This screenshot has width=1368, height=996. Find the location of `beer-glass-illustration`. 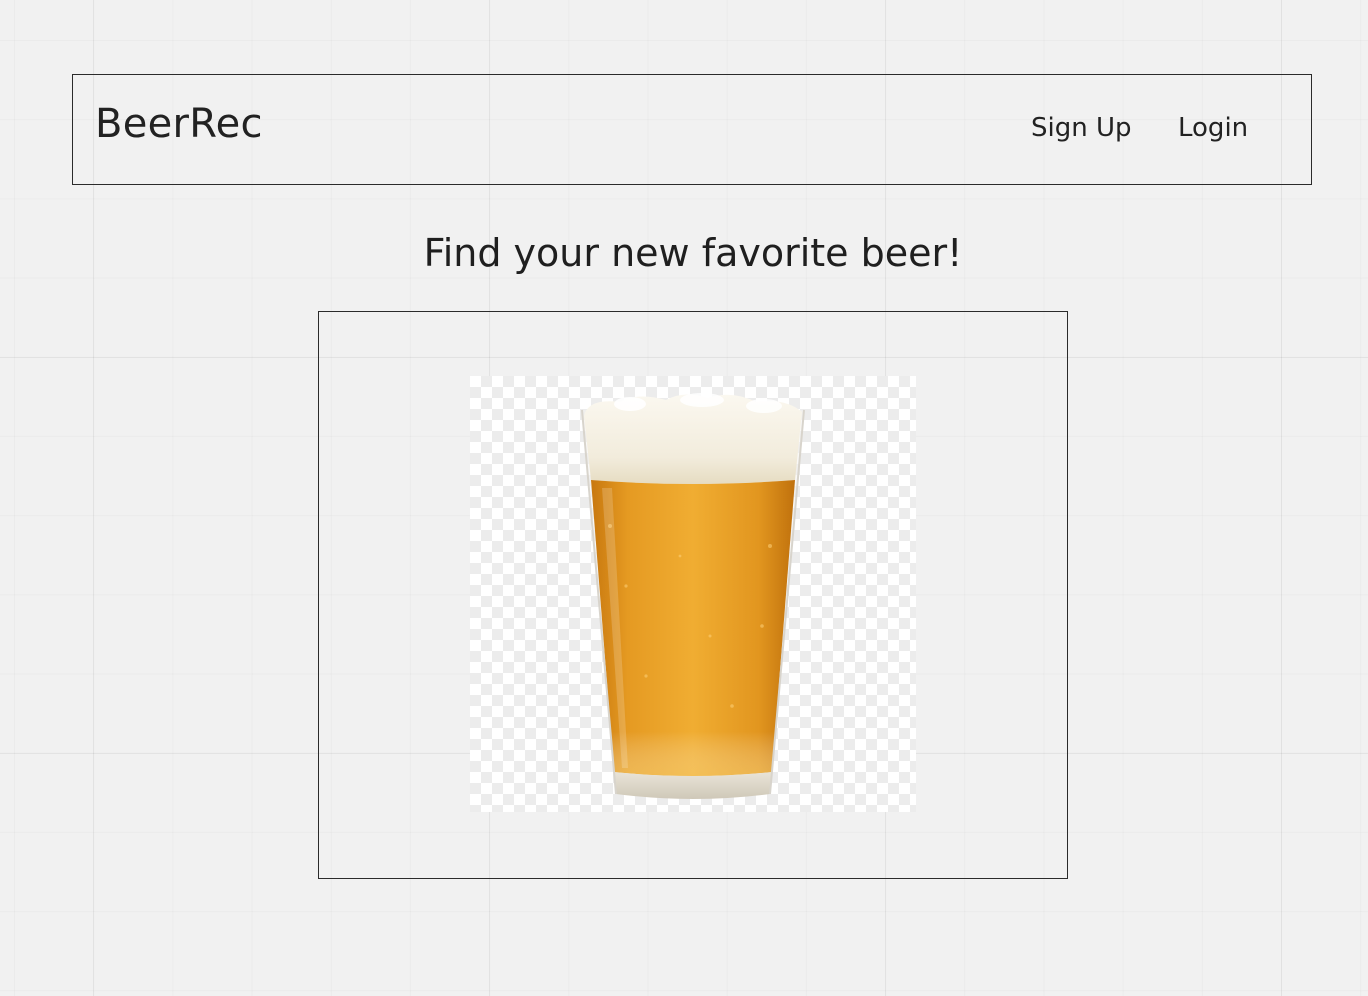

beer-glass-illustration is located at coordinates (693, 596).